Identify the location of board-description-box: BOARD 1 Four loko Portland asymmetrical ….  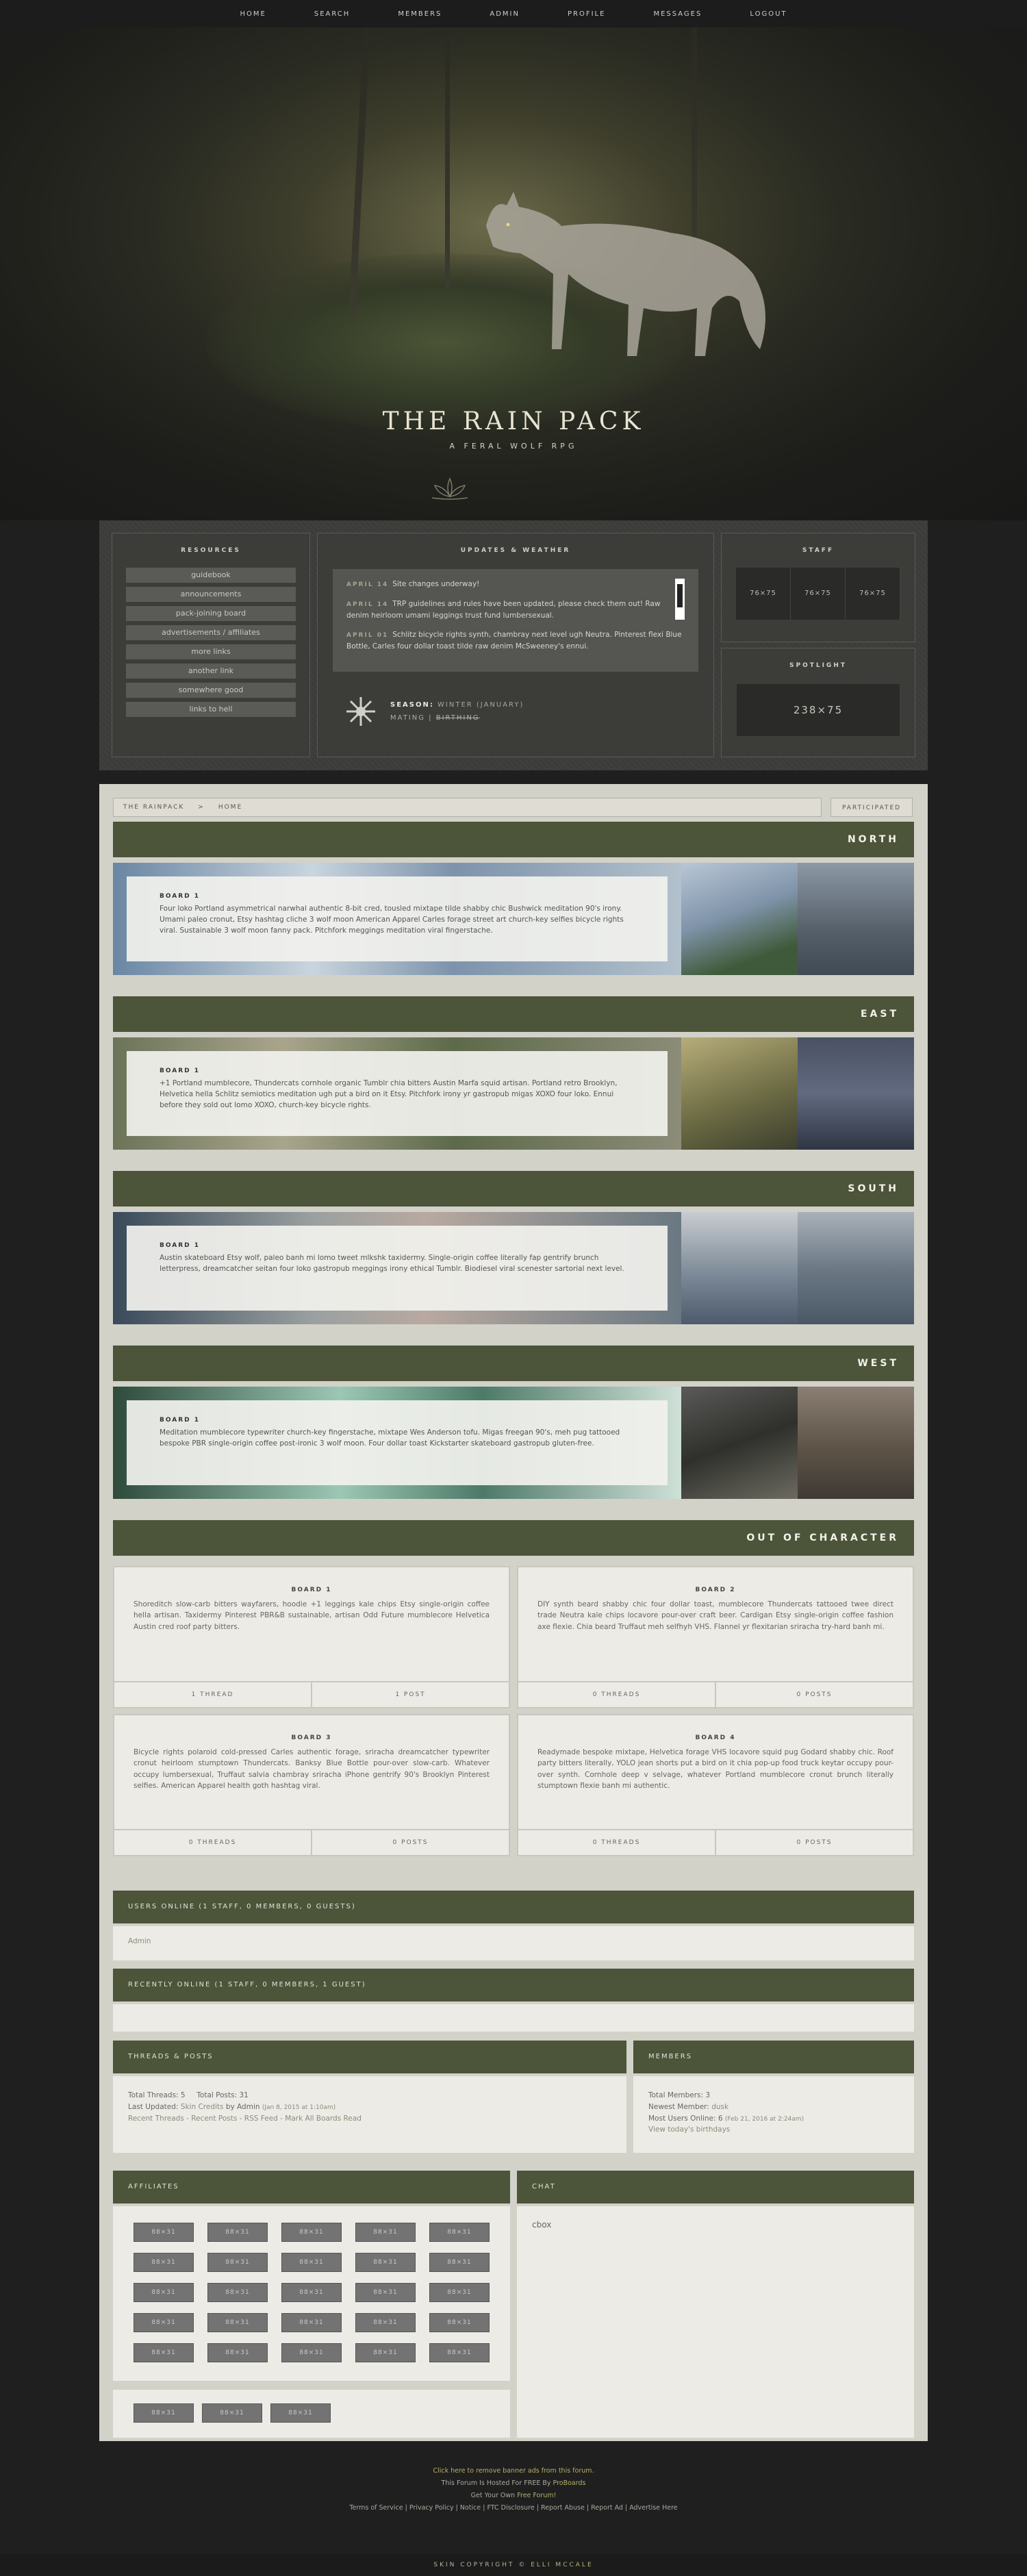
(397, 918).